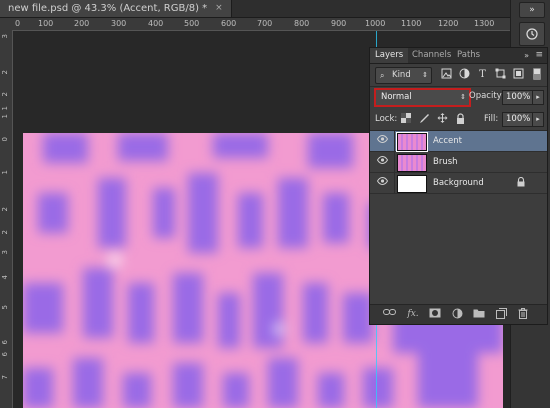 This screenshot has width=550, height=408. What do you see at coordinates (413, 314) in the screenshot?
I see `fx-icon: fx.` at bounding box center [413, 314].